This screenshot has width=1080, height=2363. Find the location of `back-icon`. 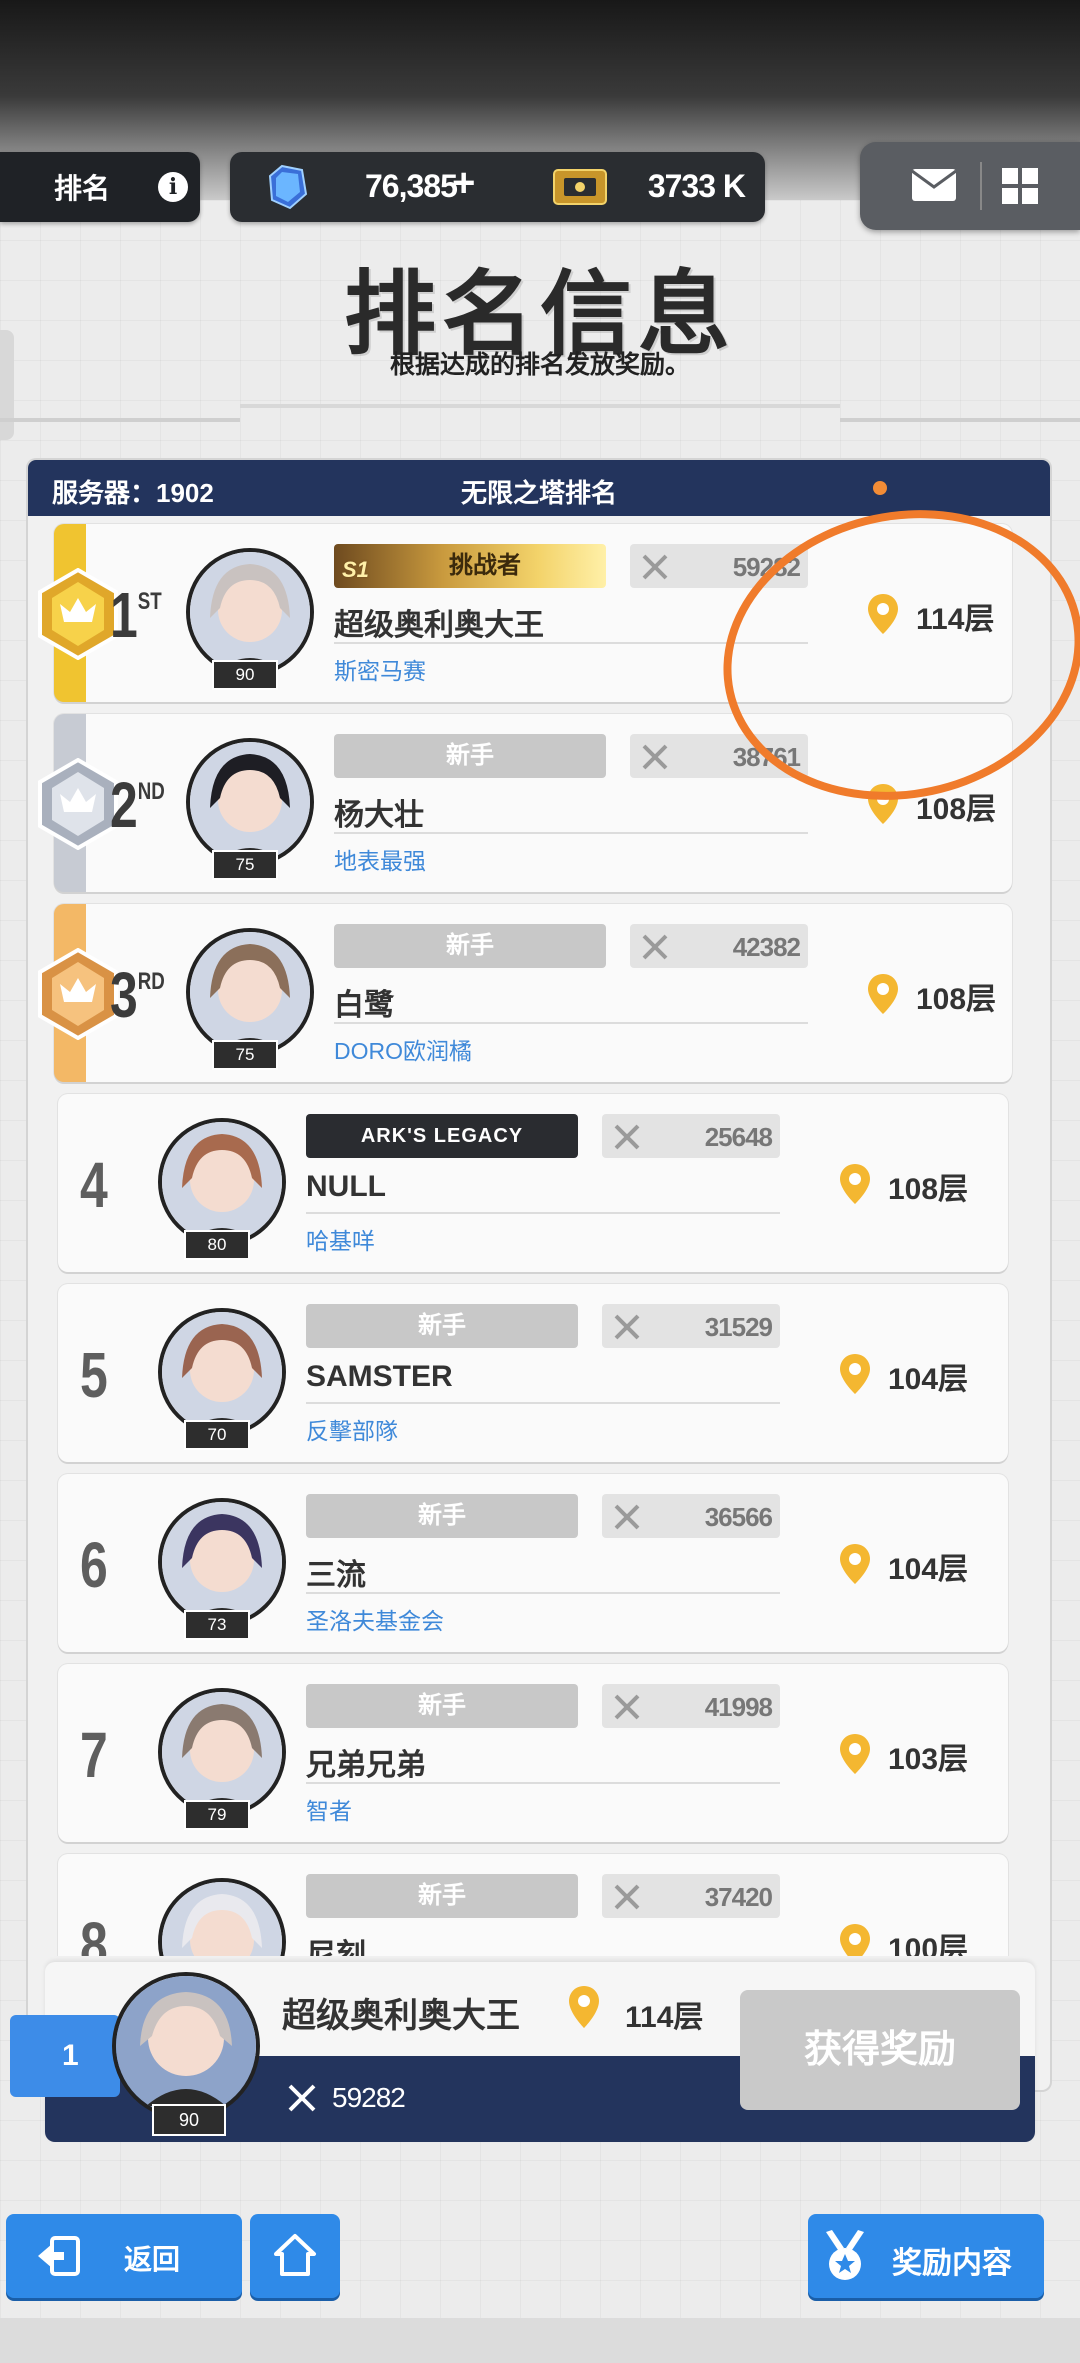

back-icon is located at coordinates (59, 2256).